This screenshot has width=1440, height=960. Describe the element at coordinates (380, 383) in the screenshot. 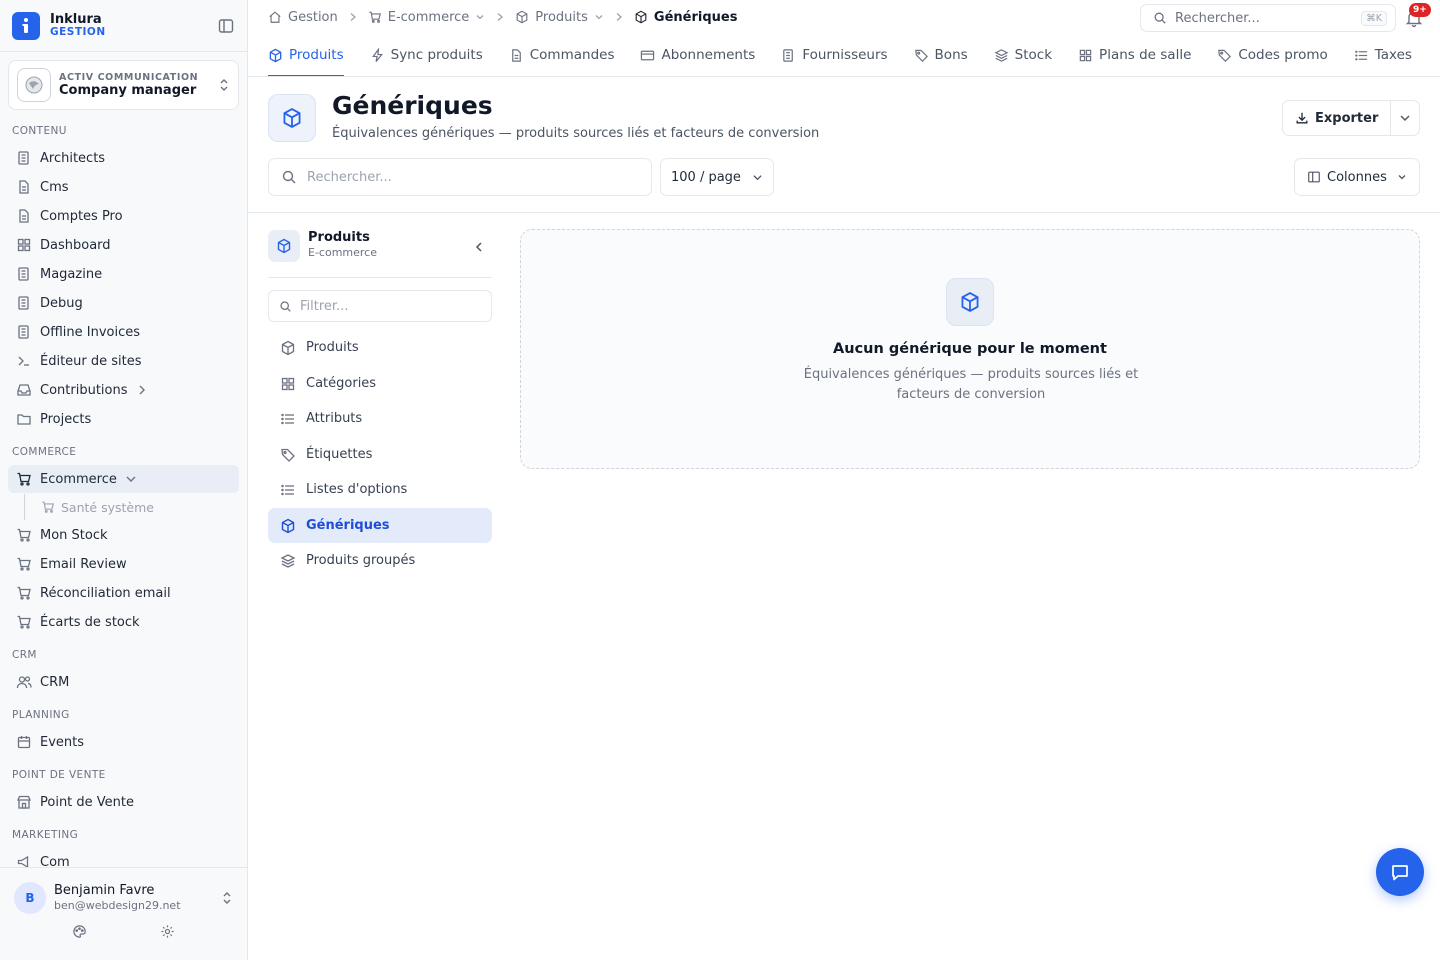

I see `subnav-item-categories: Catégories` at that location.